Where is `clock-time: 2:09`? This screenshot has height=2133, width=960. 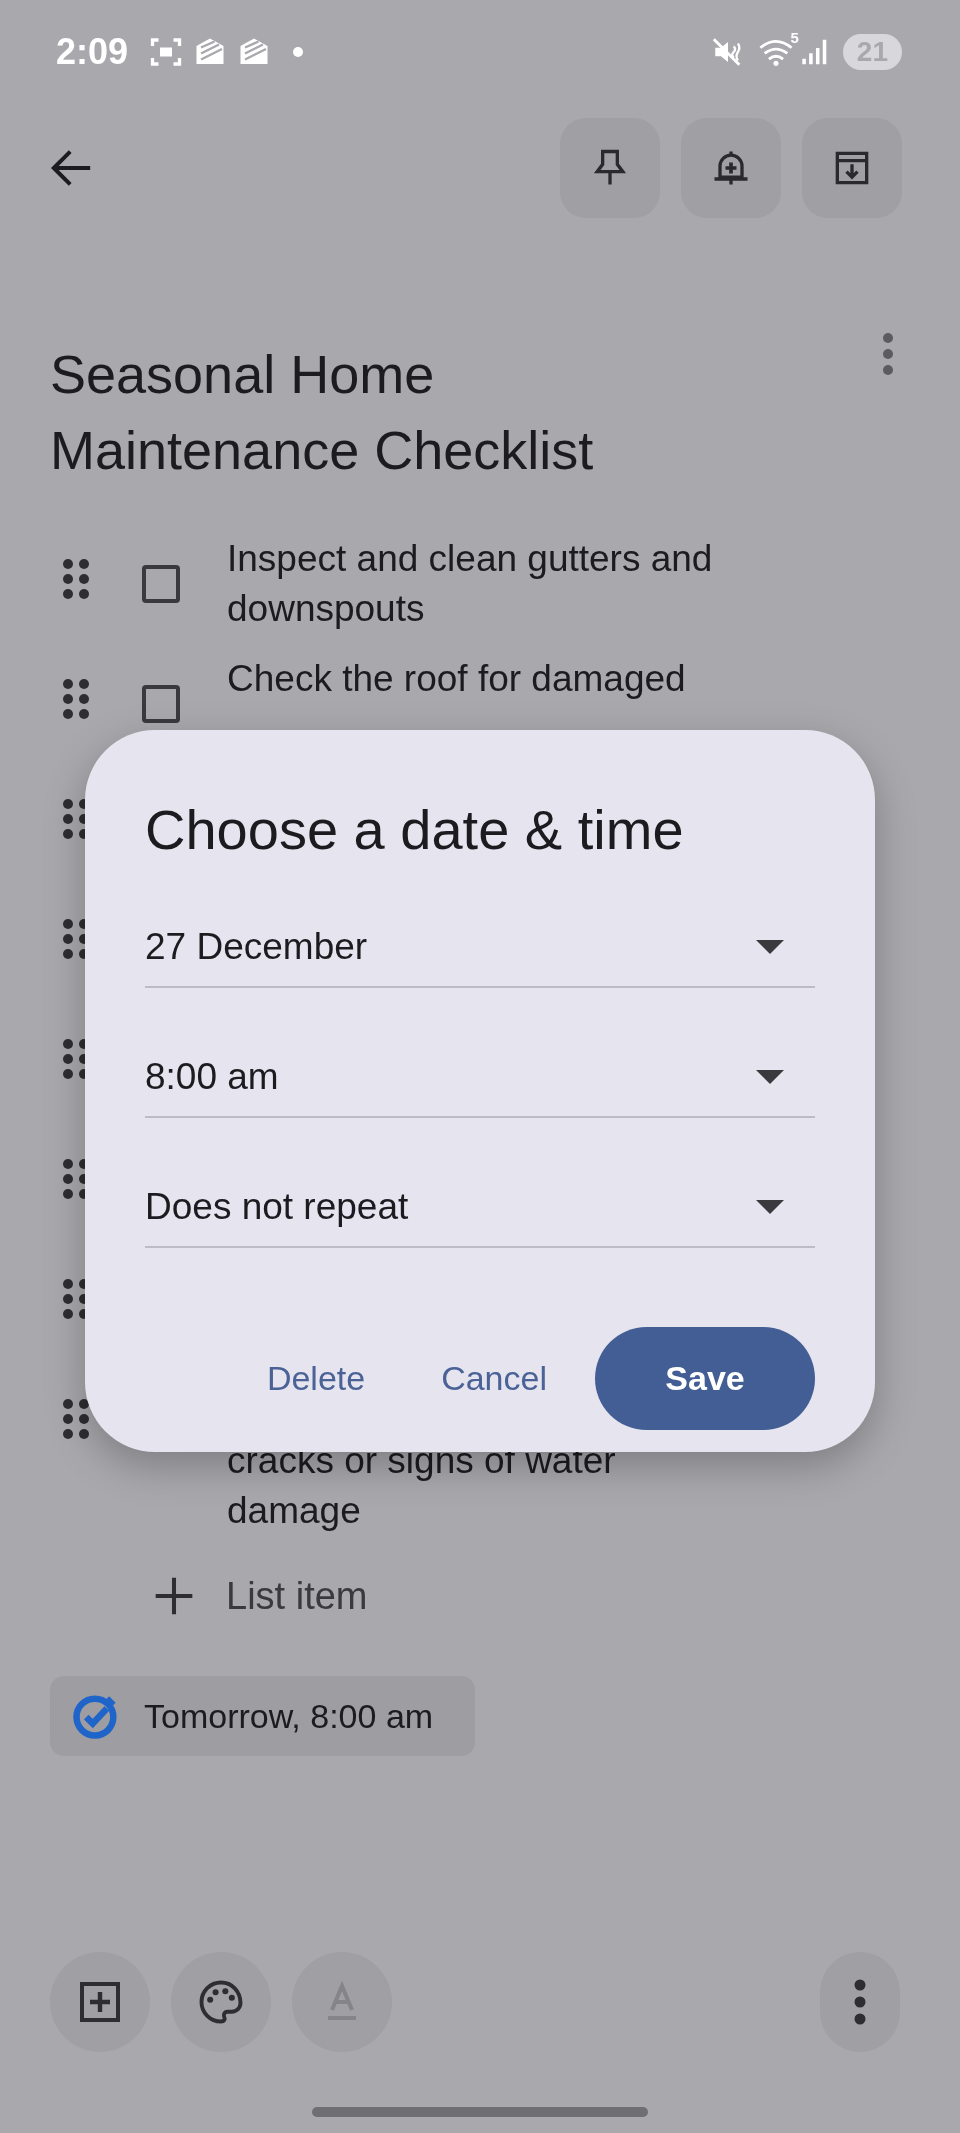
clock-time: 2:09 is located at coordinates (92, 52).